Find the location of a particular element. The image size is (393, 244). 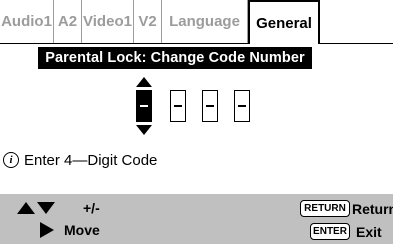

down-arrow-icon is located at coordinates (46, 208).